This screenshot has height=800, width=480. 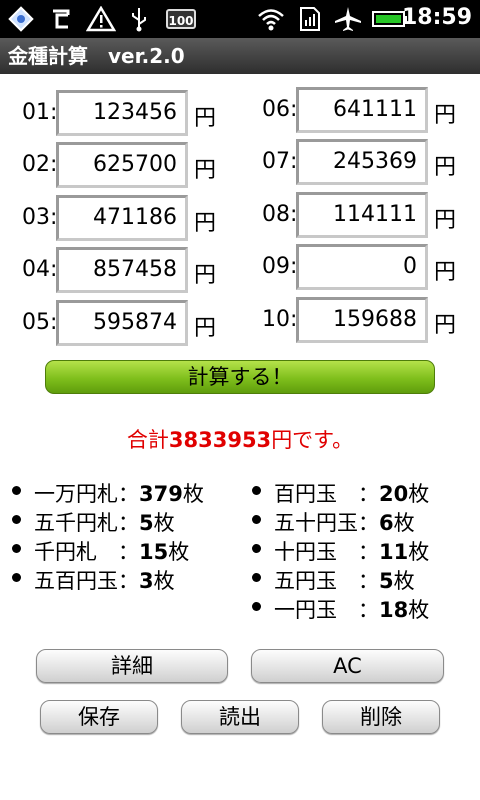 I want to click on denomination-item: 百円玉 ：20枚, so click(x=351, y=493).